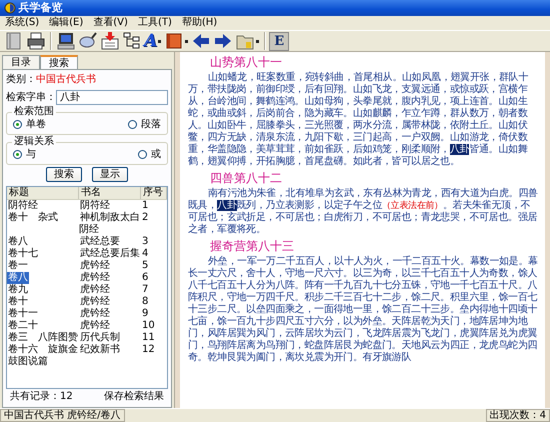 This screenshot has width=550, height=422. Describe the element at coordinates (518, 415) in the screenshot. I see `status-count: 出现次数：4` at that location.